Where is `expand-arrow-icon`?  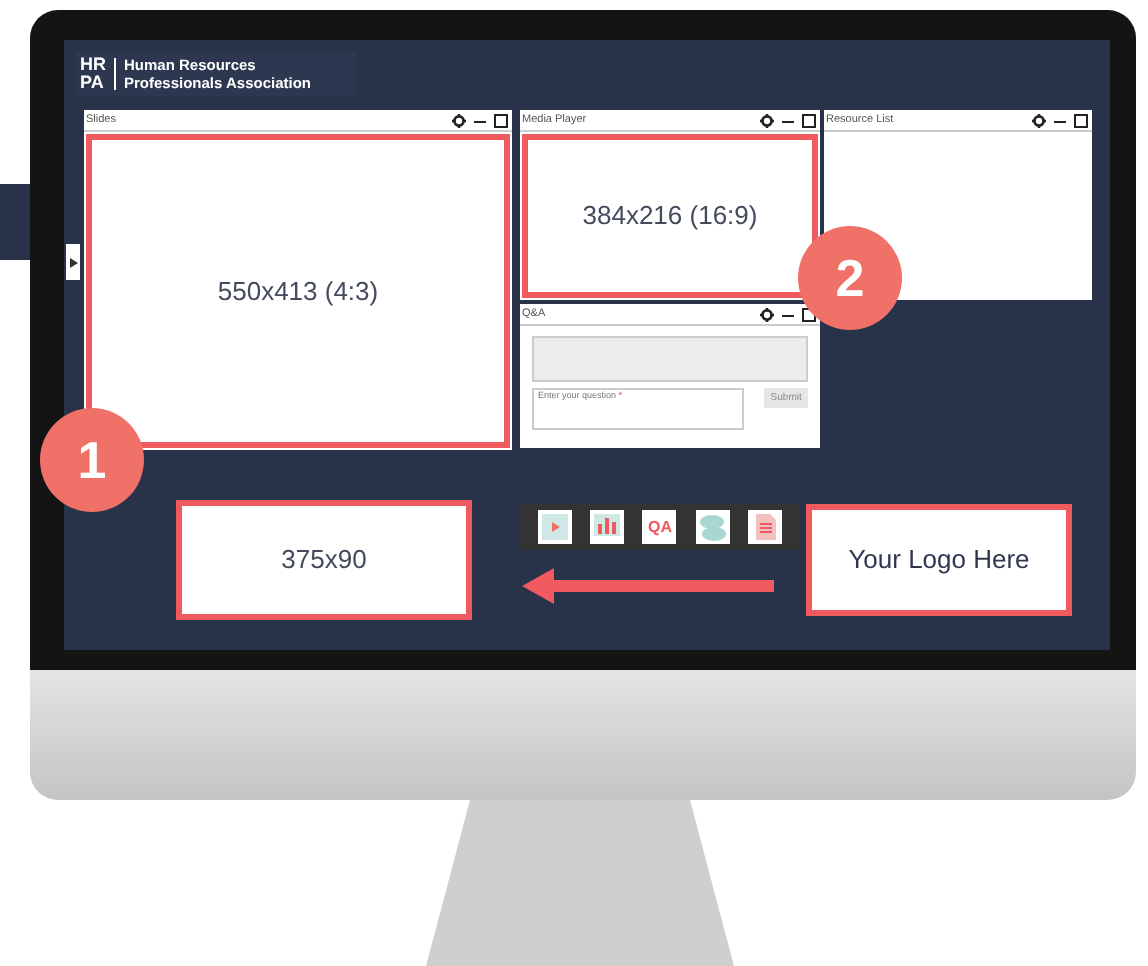 expand-arrow-icon is located at coordinates (73, 262).